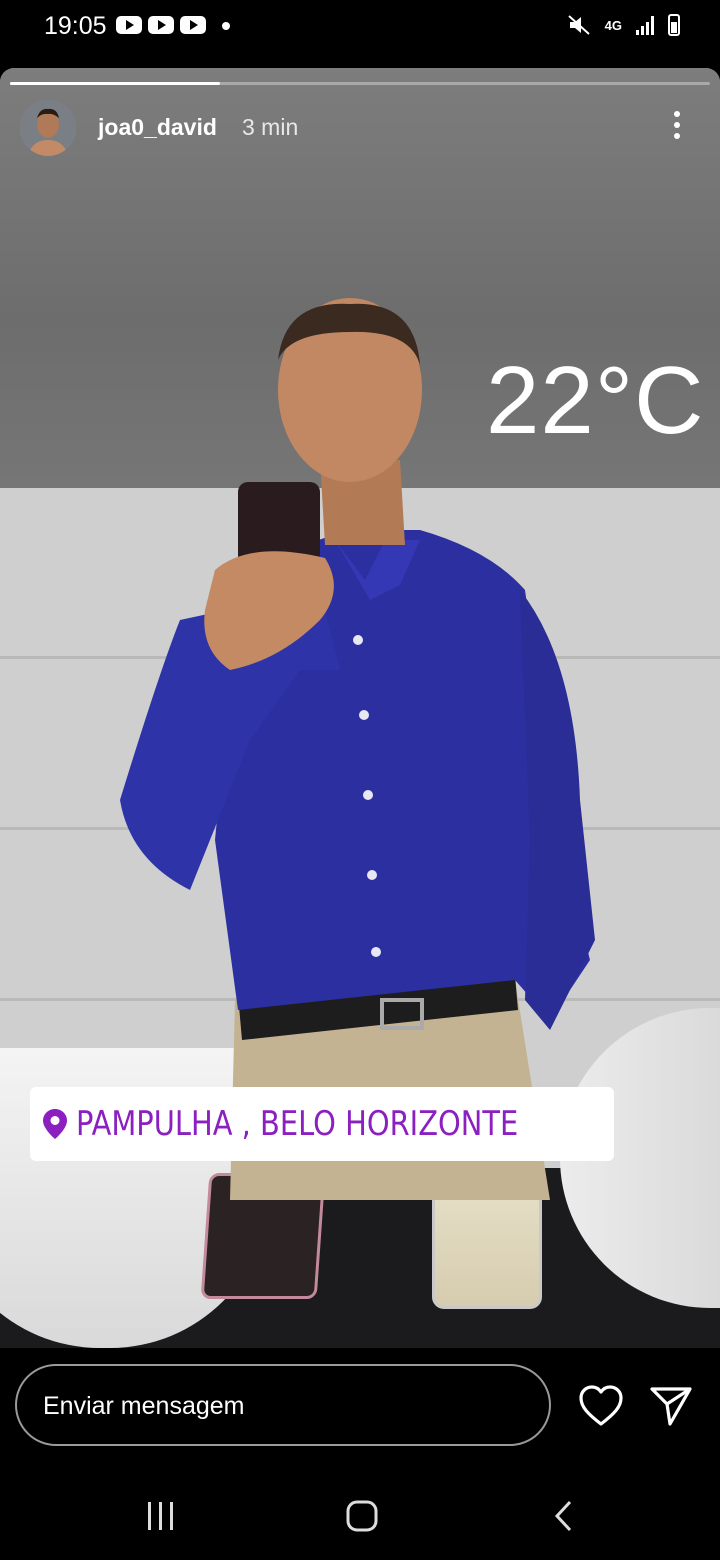 Image resolution: width=720 pixels, height=1560 pixels. Describe the element at coordinates (48, 128) in the screenshot. I see `avatar` at that location.